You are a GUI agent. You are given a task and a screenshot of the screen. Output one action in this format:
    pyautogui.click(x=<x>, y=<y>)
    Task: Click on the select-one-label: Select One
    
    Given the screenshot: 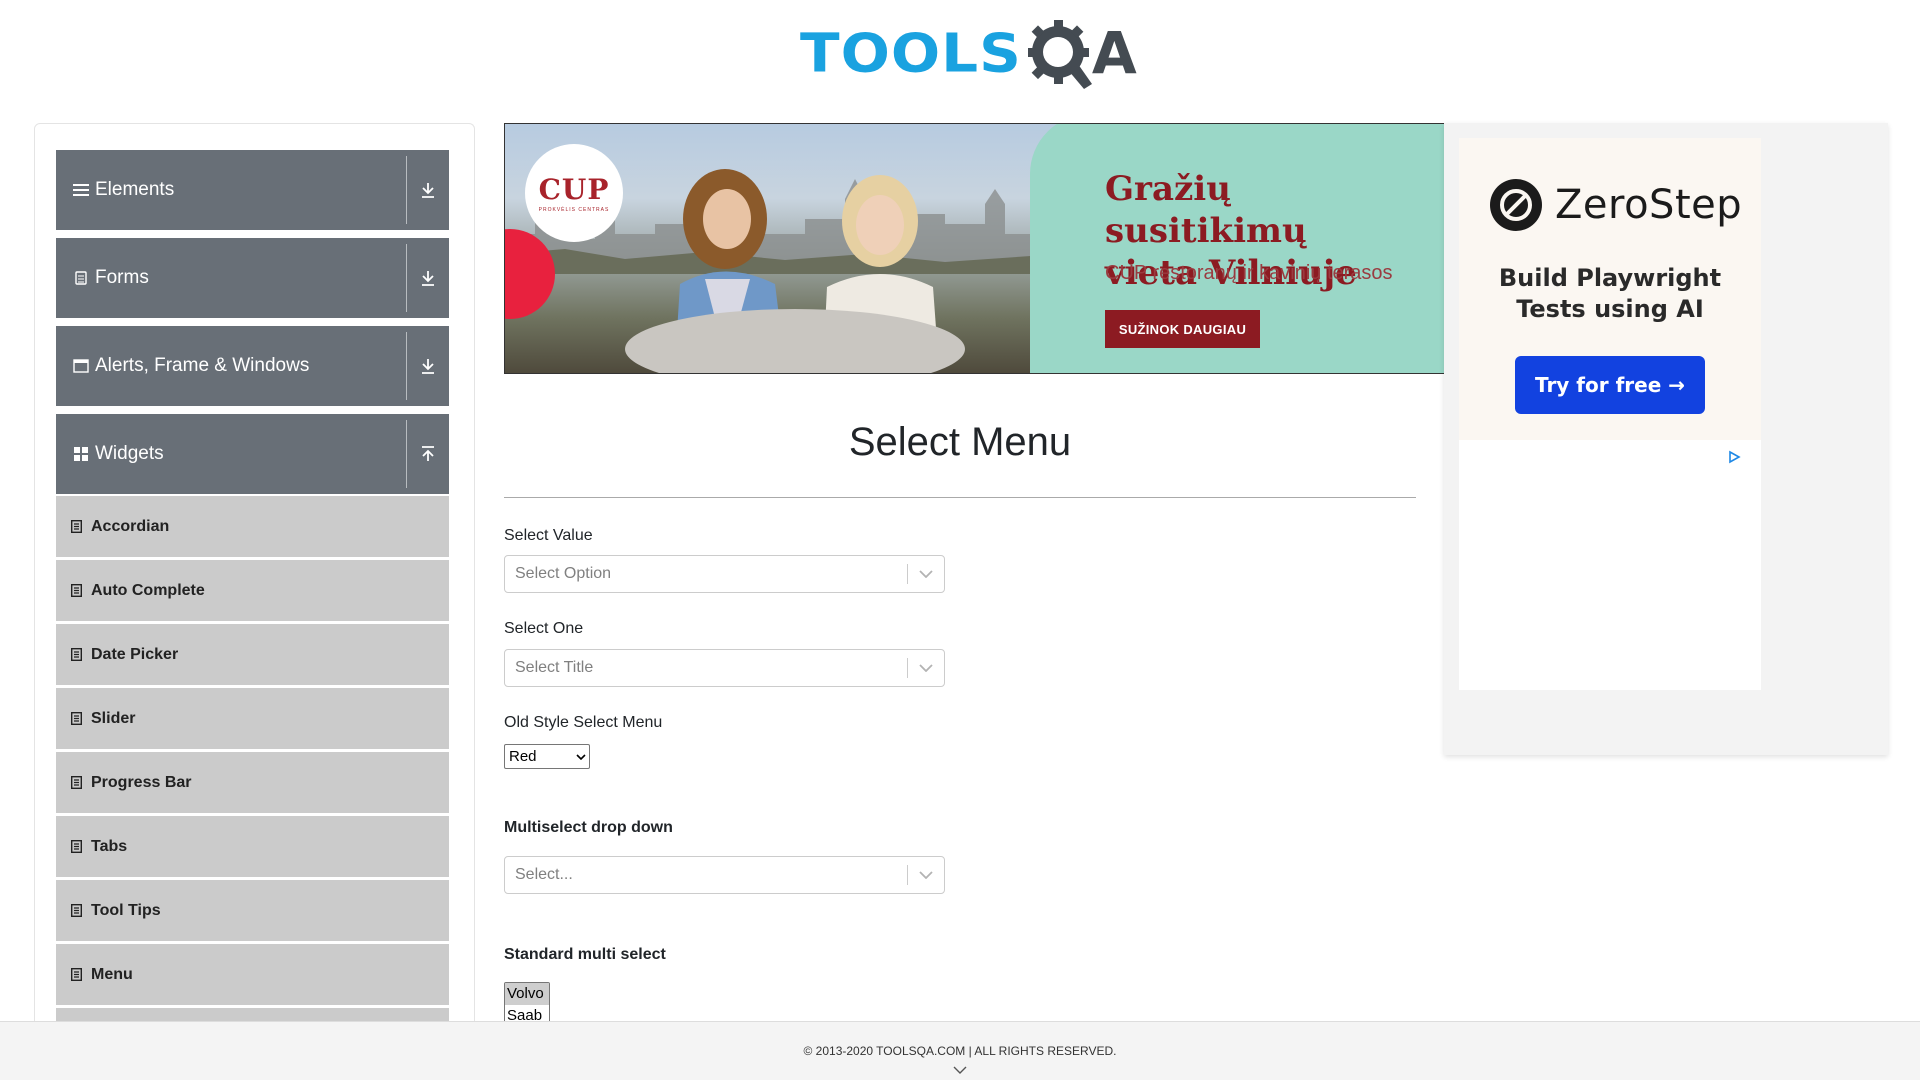 What is the action you would take?
    pyautogui.click(x=544, y=628)
    